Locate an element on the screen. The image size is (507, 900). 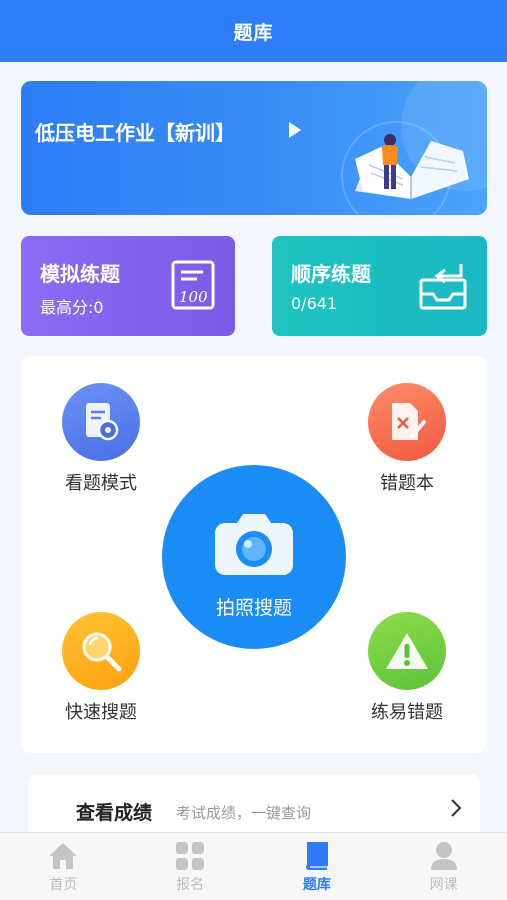
view-score-subtitle: 考试成绩，一键查询 is located at coordinates (244, 813).